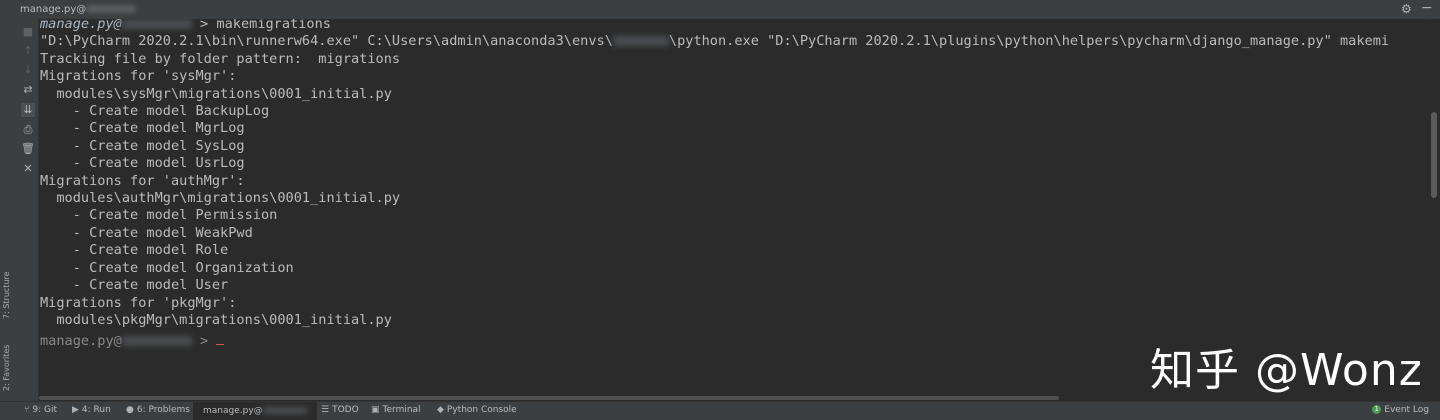 The height and width of the screenshot is (420, 1440). I want to click on blurred-env-name, so click(640, 41).